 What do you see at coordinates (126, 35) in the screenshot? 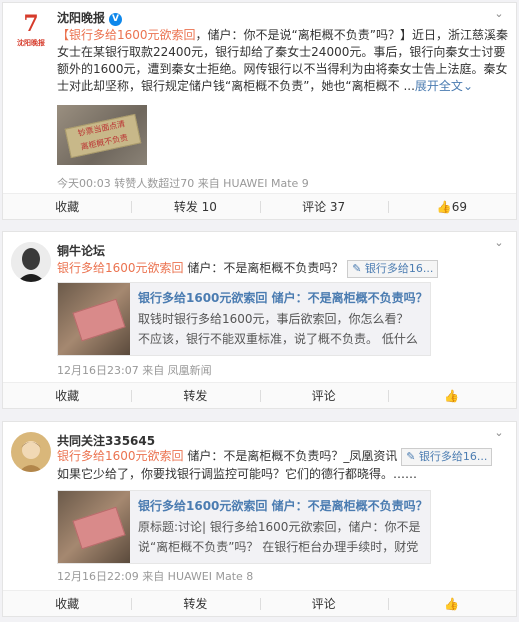
I see `topic-link: 【银行多给1600元欲索回` at bounding box center [126, 35].